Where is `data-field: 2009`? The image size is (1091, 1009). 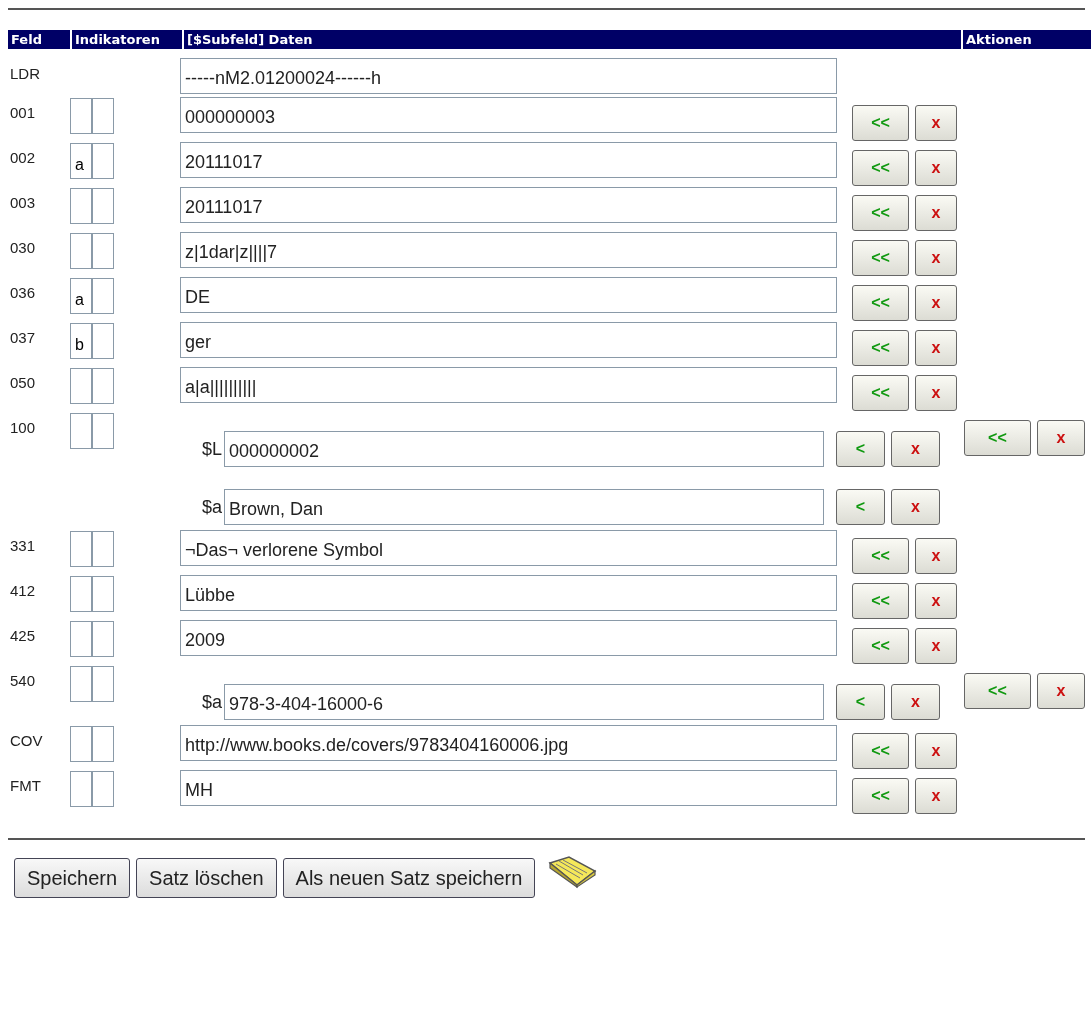
data-field: 2009 is located at coordinates (508, 638).